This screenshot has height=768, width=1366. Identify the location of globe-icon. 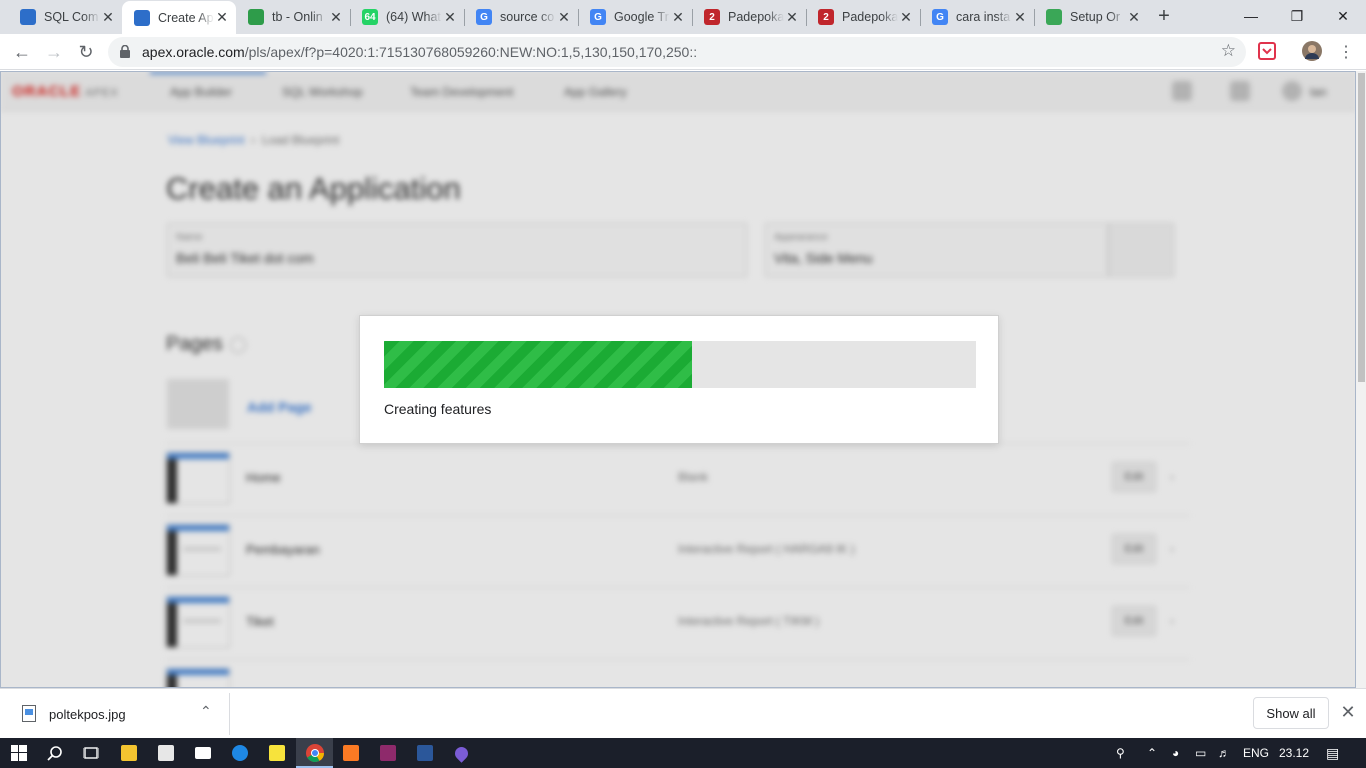
(1054, 17).